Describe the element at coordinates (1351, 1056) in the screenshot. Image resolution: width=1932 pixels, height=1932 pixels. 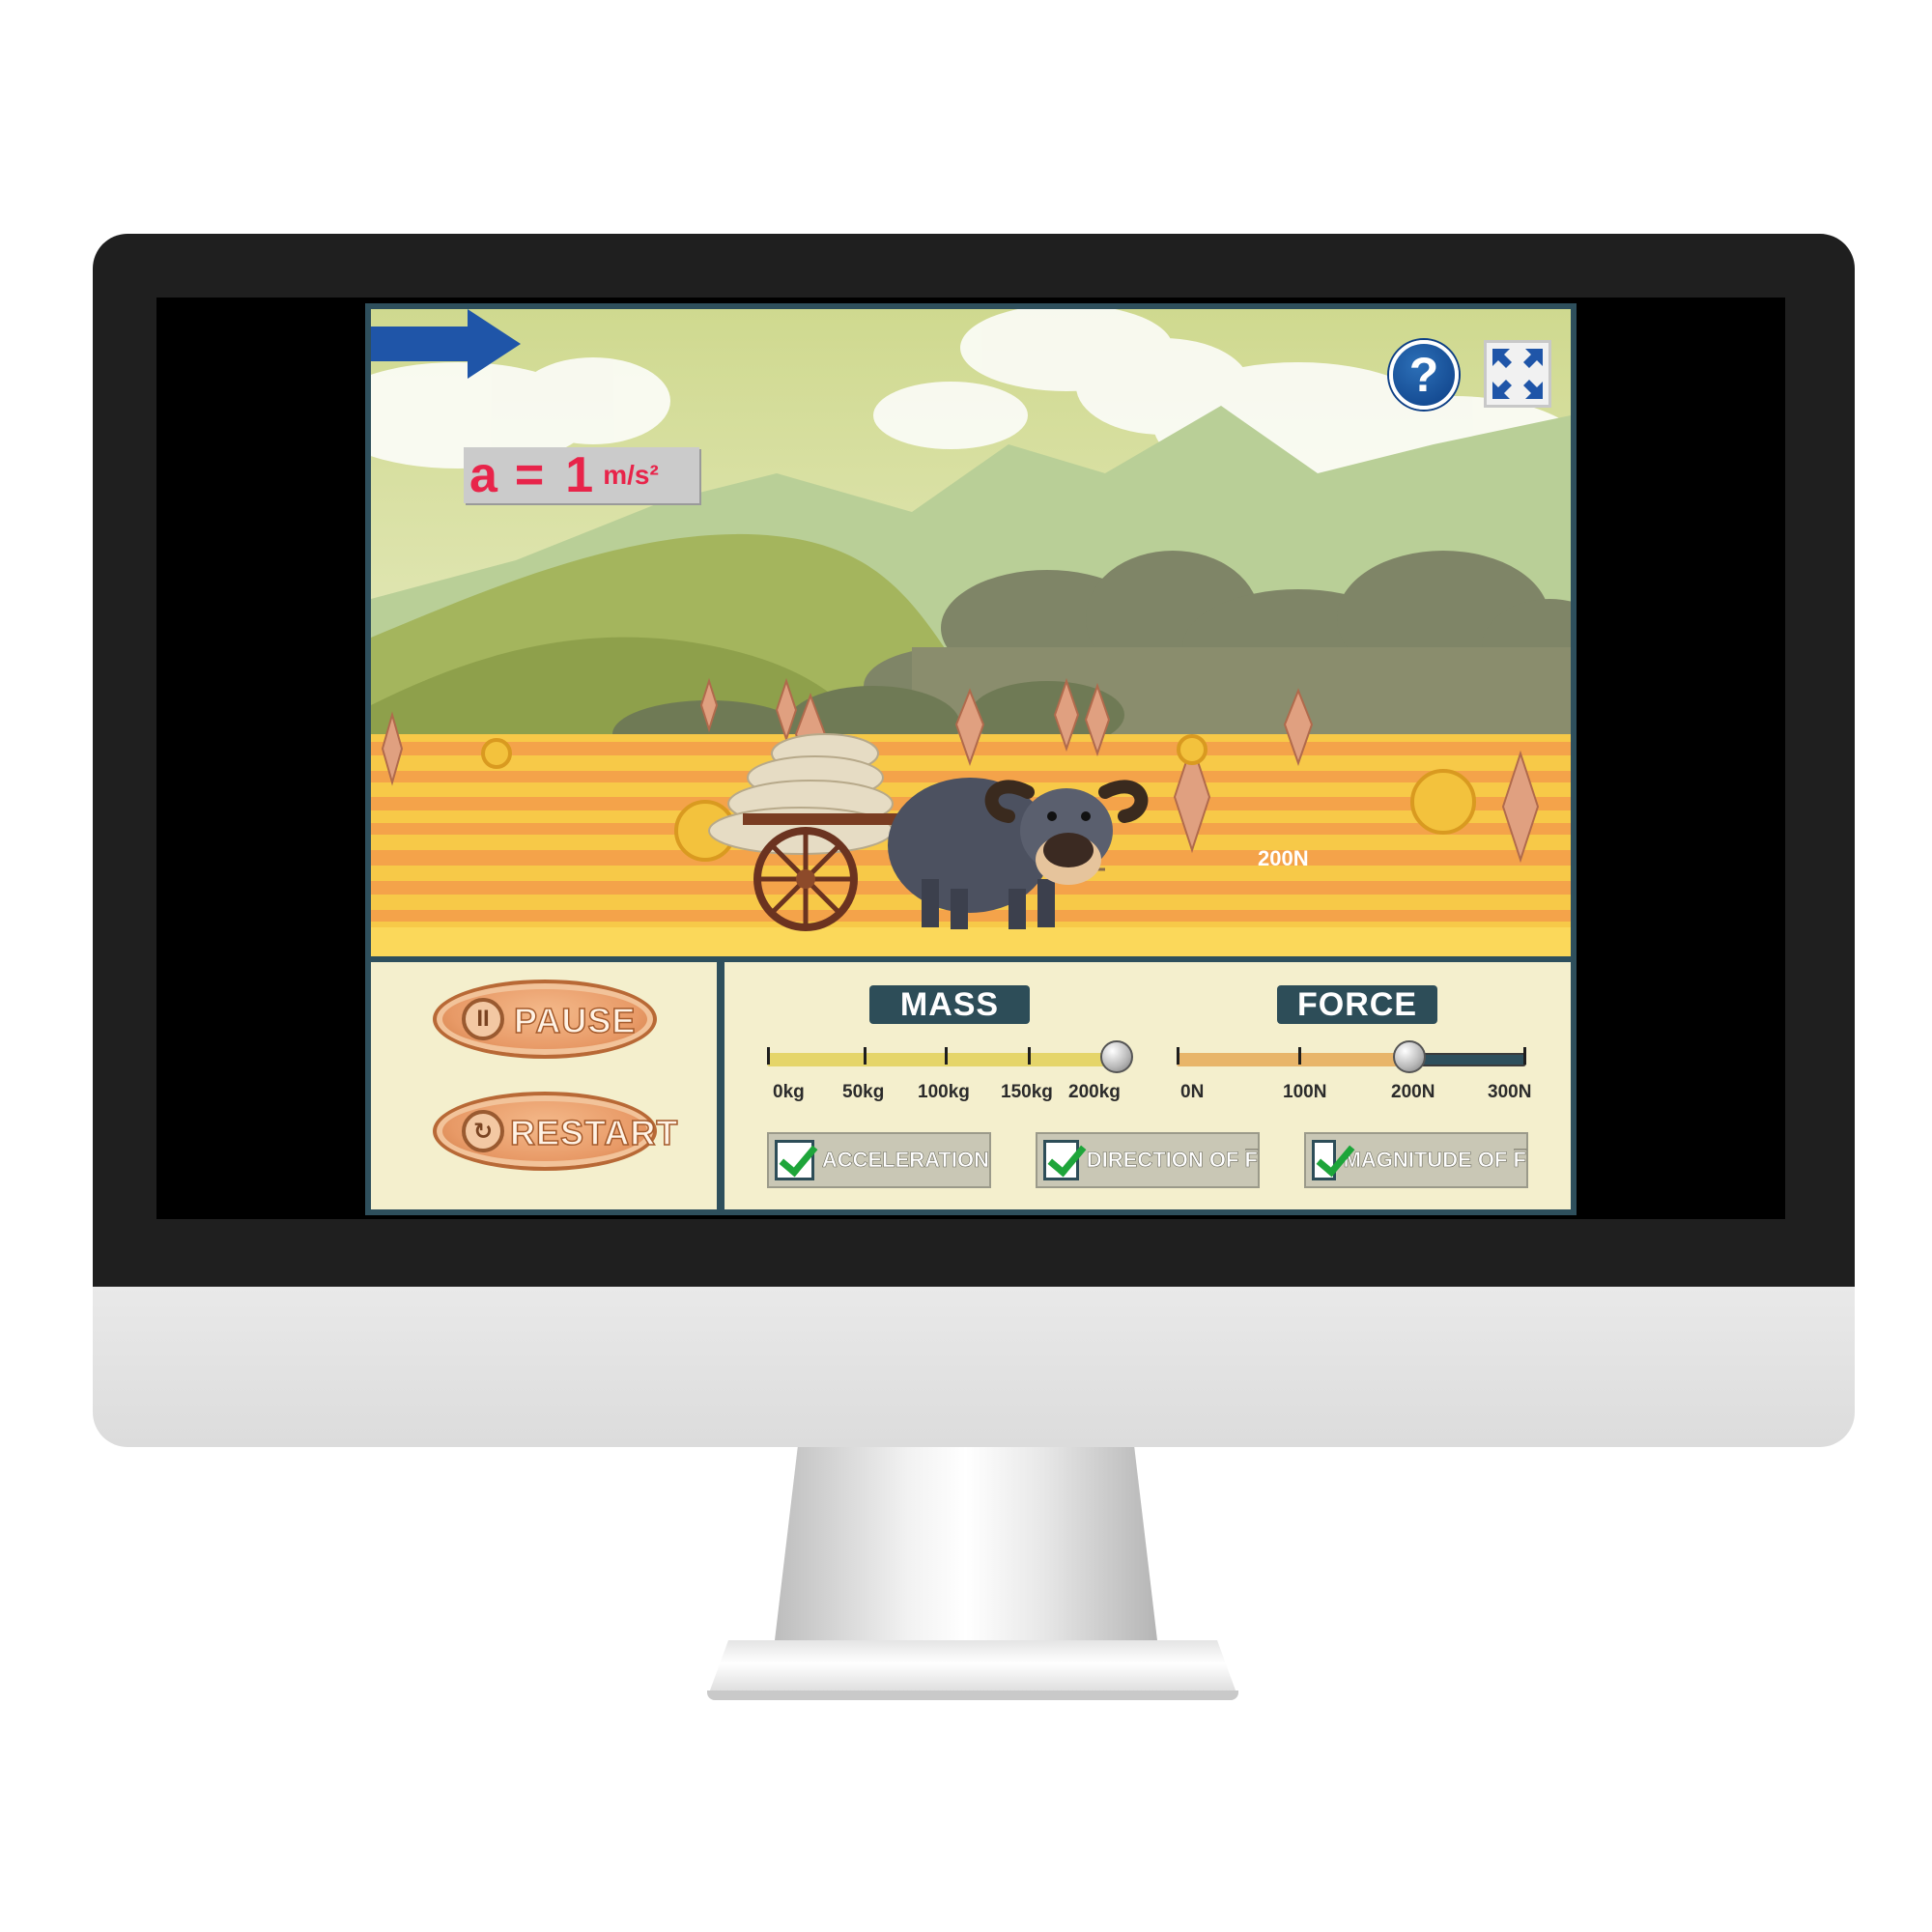
I see `force-slider` at that location.